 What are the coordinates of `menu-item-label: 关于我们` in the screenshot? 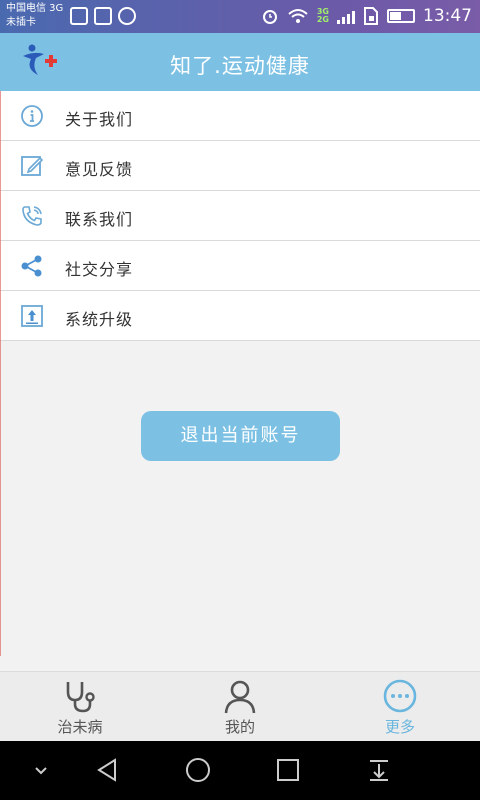 It's located at (99, 119).